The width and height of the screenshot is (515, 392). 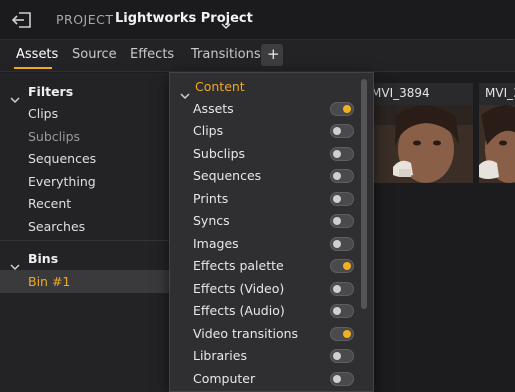 I want to click on option-label: Subclips, so click(x=219, y=153).